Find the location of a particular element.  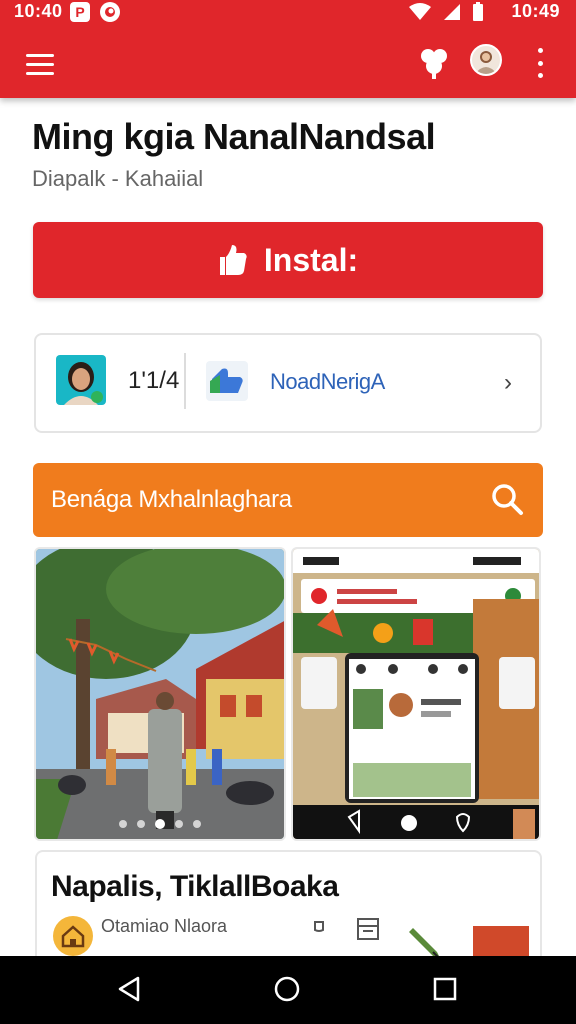

post-subtitle: Otamiao Nlaora is located at coordinates (164, 926).